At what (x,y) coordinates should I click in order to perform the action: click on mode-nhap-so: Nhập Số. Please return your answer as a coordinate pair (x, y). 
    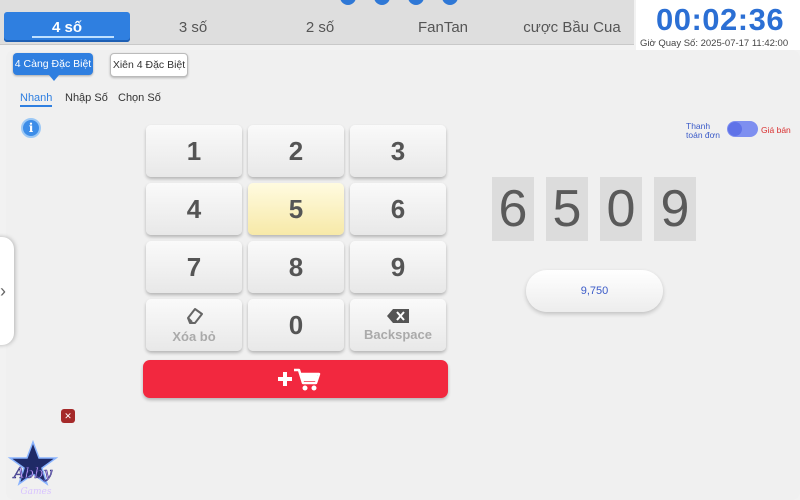
    Looking at the image, I should click on (86, 98).